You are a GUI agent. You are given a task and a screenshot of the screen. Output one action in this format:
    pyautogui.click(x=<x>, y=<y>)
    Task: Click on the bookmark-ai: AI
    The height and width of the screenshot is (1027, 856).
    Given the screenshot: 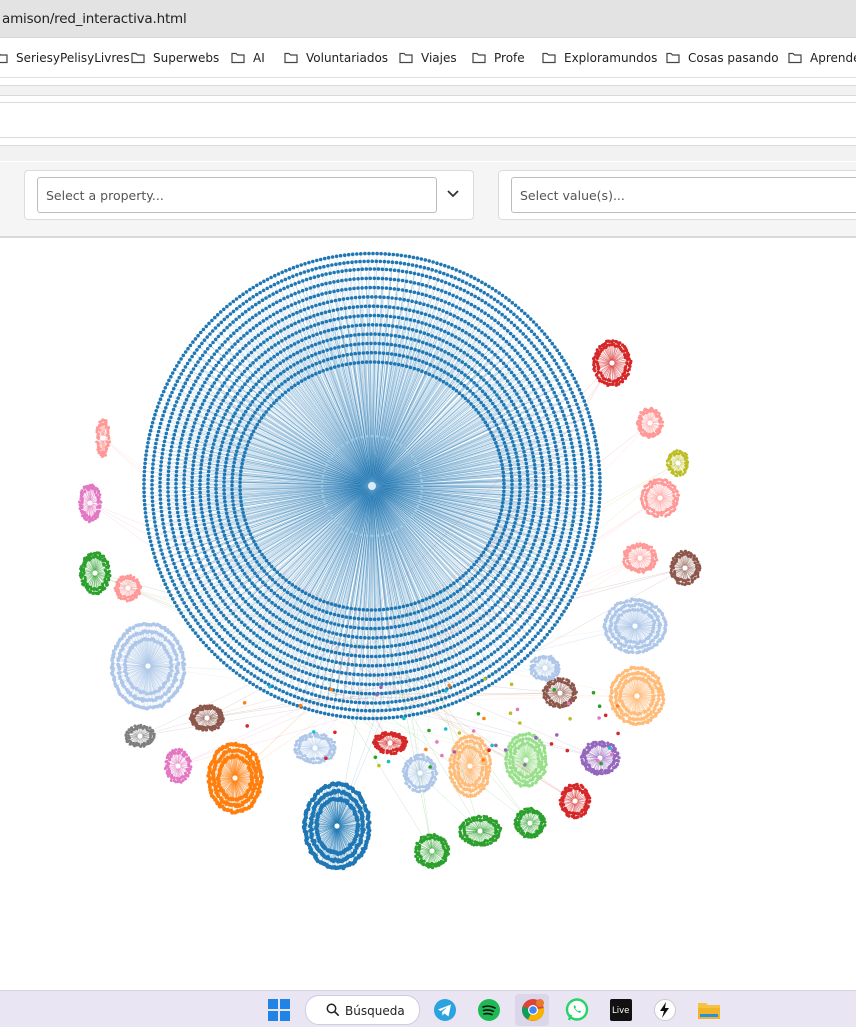 What is the action you would take?
    pyautogui.click(x=248, y=58)
    